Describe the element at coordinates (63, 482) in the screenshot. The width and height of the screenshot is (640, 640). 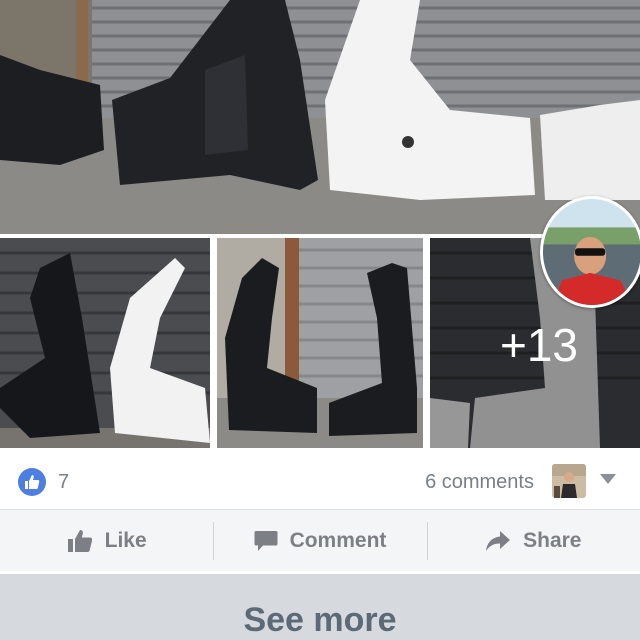
I see `like-count: 7` at that location.